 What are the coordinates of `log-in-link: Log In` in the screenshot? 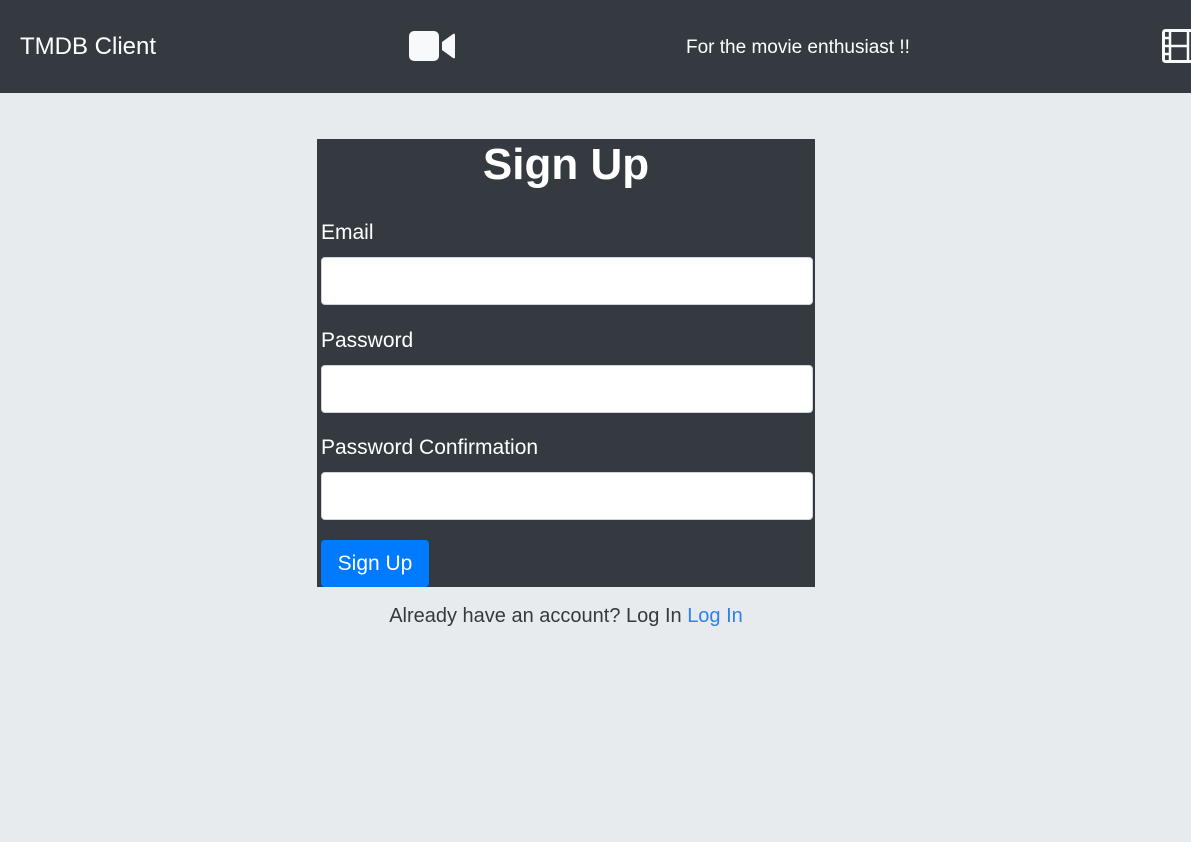 It's located at (715, 616).